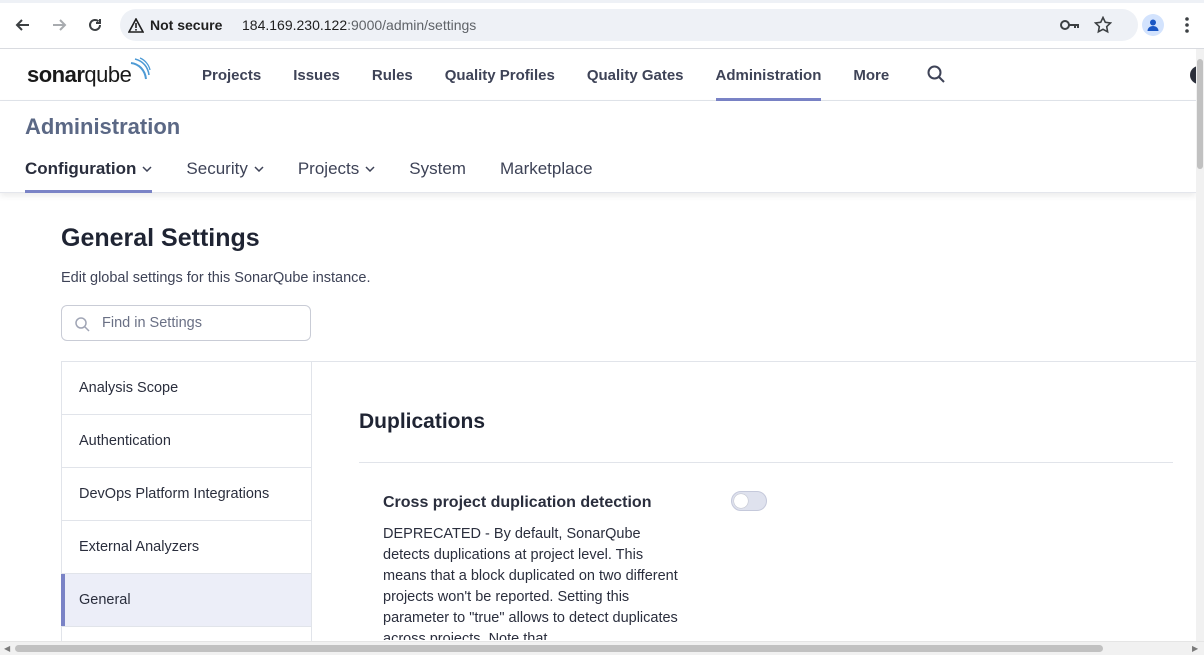 Image resolution: width=1204 pixels, height=655 pixels. Describe the element at coordinates (517, 502) in the screenshot. I see `setting-name: Cross project duplication detection` at that location.